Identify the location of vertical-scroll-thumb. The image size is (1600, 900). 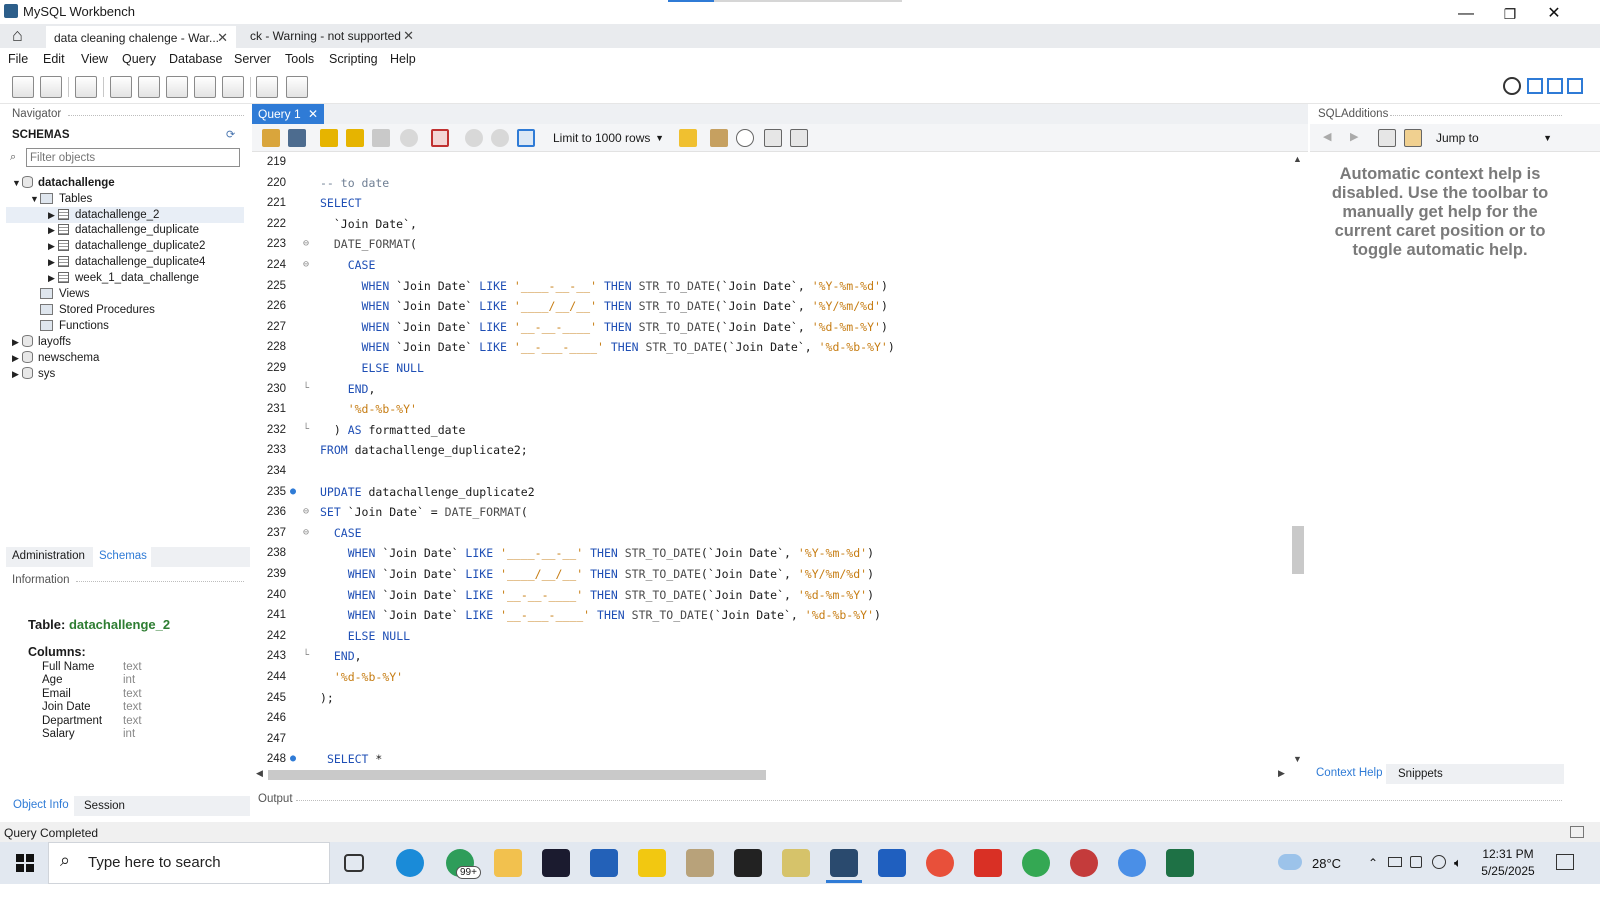
(1298, 550).